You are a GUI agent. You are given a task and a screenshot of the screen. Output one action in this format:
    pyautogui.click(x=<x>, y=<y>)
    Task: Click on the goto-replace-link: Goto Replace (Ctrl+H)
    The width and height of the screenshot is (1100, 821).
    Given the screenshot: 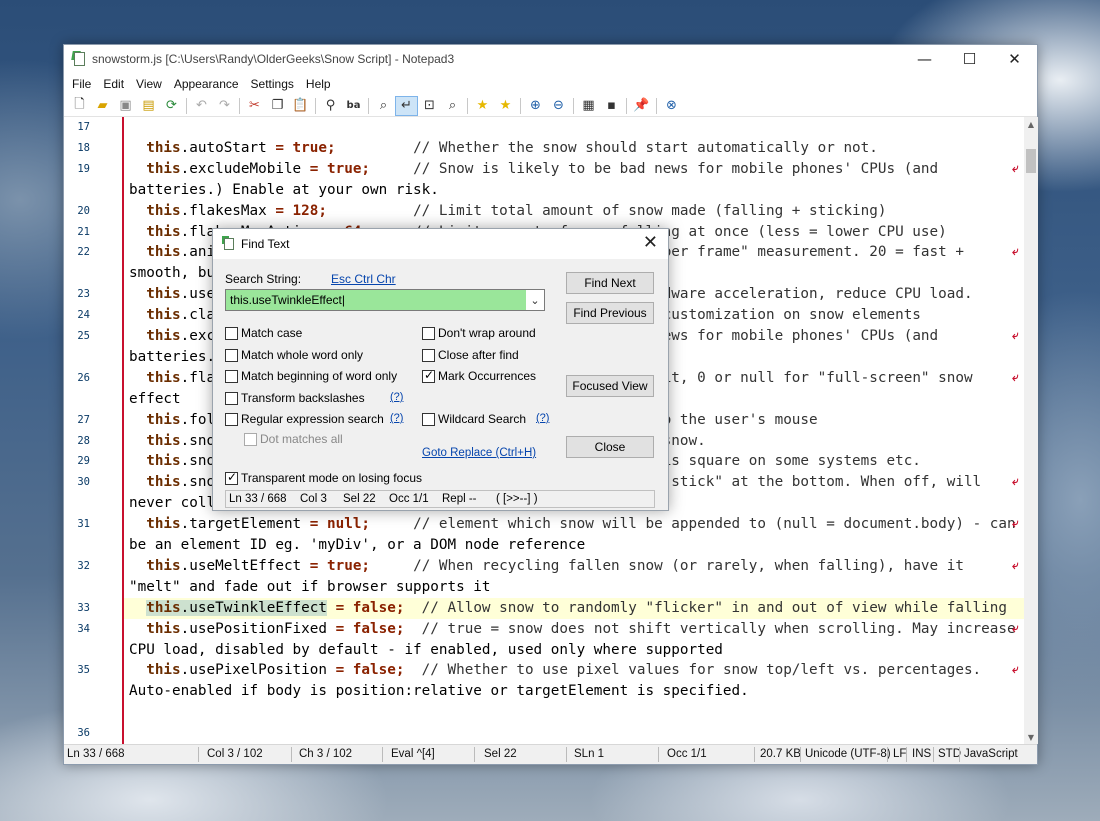 What is the action you would take?
    pyautogui.click(x=479, y=453)
    